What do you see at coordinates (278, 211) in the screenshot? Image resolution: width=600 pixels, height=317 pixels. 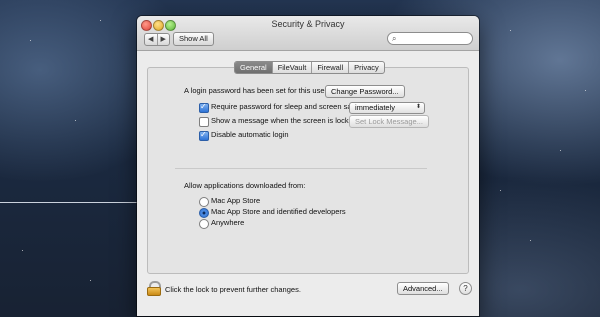 I see `radio-identified-developers-label: Mac App Store and identified developers` at bounding box center [278, 211].